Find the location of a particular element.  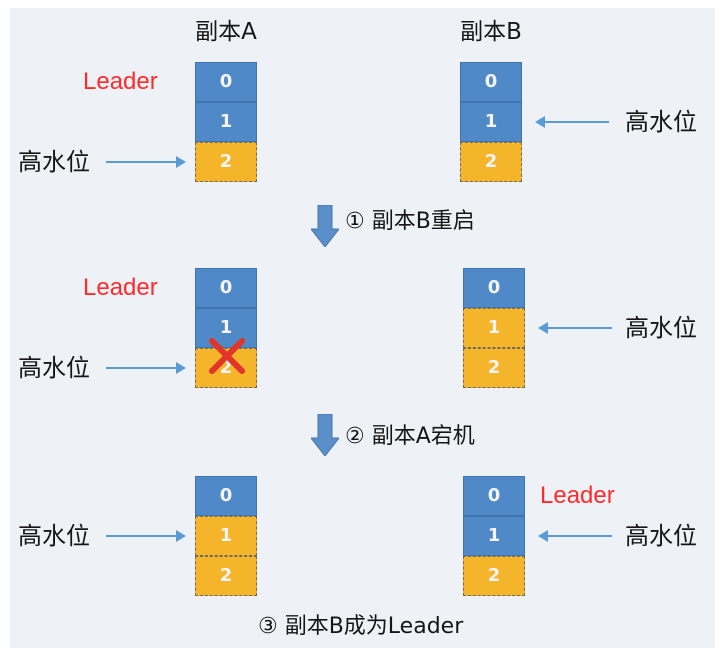

step-3-label: ③ 副本B成为Leader is located at coordinates (361, 626).